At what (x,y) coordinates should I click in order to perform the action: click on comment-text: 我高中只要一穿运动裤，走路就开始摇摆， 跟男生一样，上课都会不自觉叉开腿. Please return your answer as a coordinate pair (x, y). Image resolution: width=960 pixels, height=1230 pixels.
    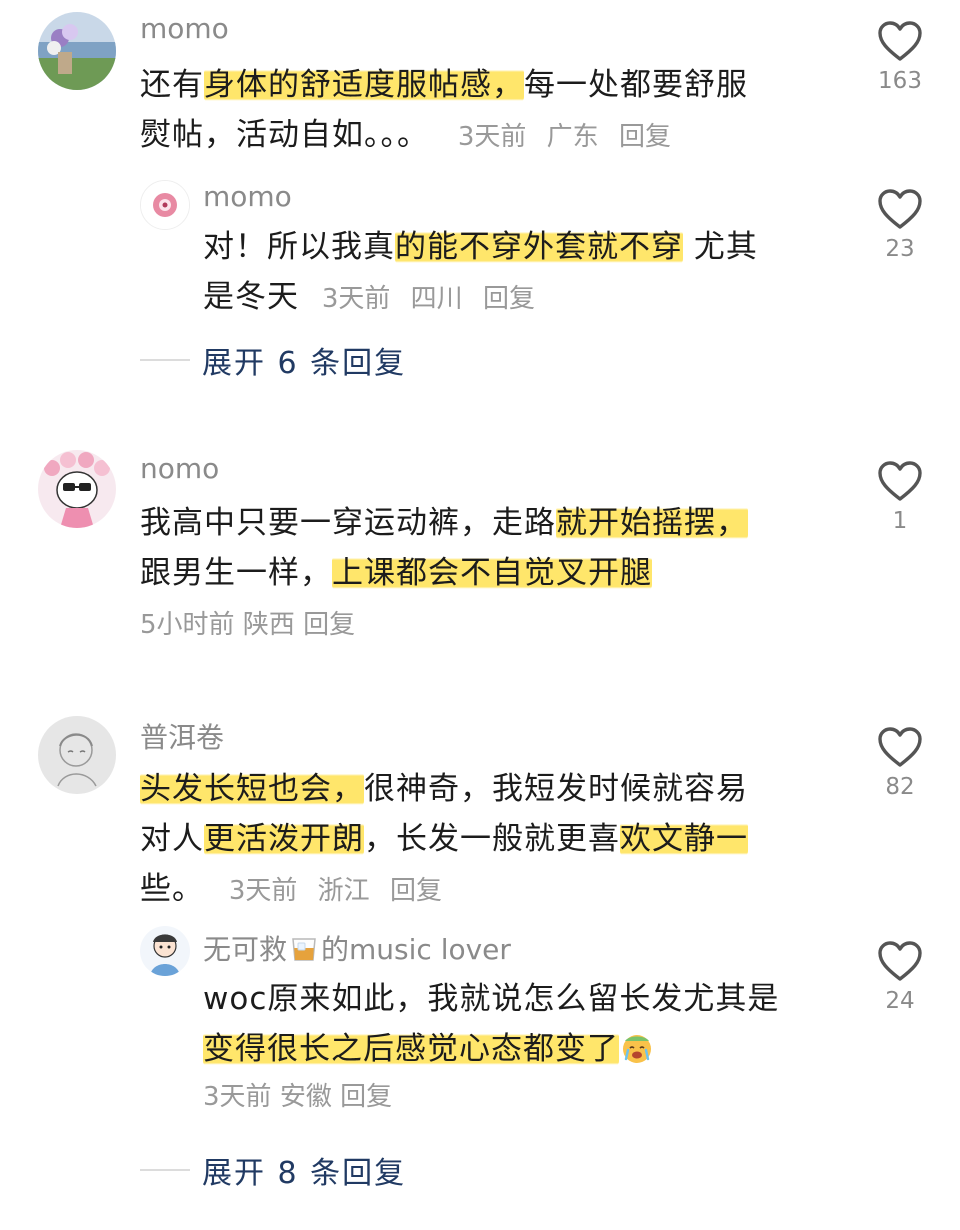
    Looking at the image, I should click on (444, 548).